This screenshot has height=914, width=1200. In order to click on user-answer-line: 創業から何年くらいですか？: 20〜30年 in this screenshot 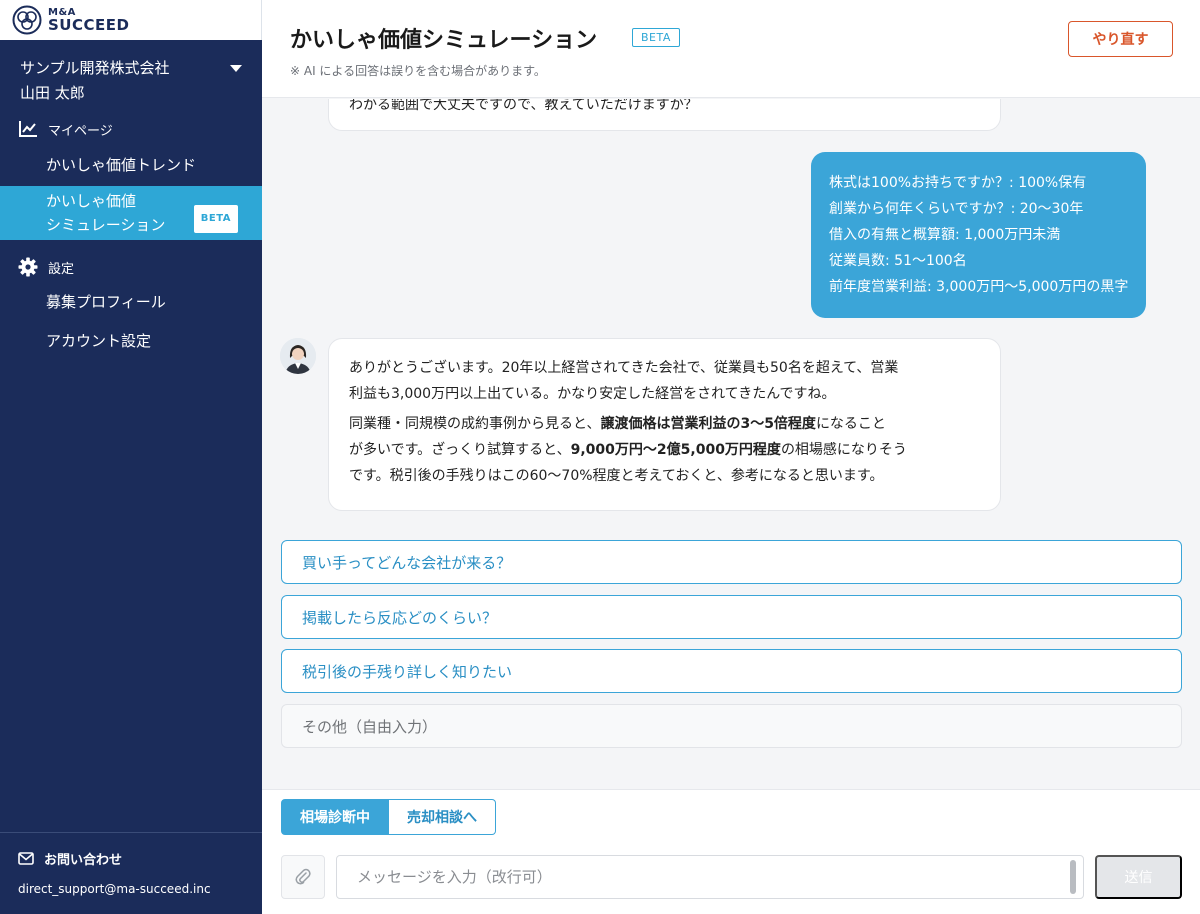, I will do `click(956, 209)`.